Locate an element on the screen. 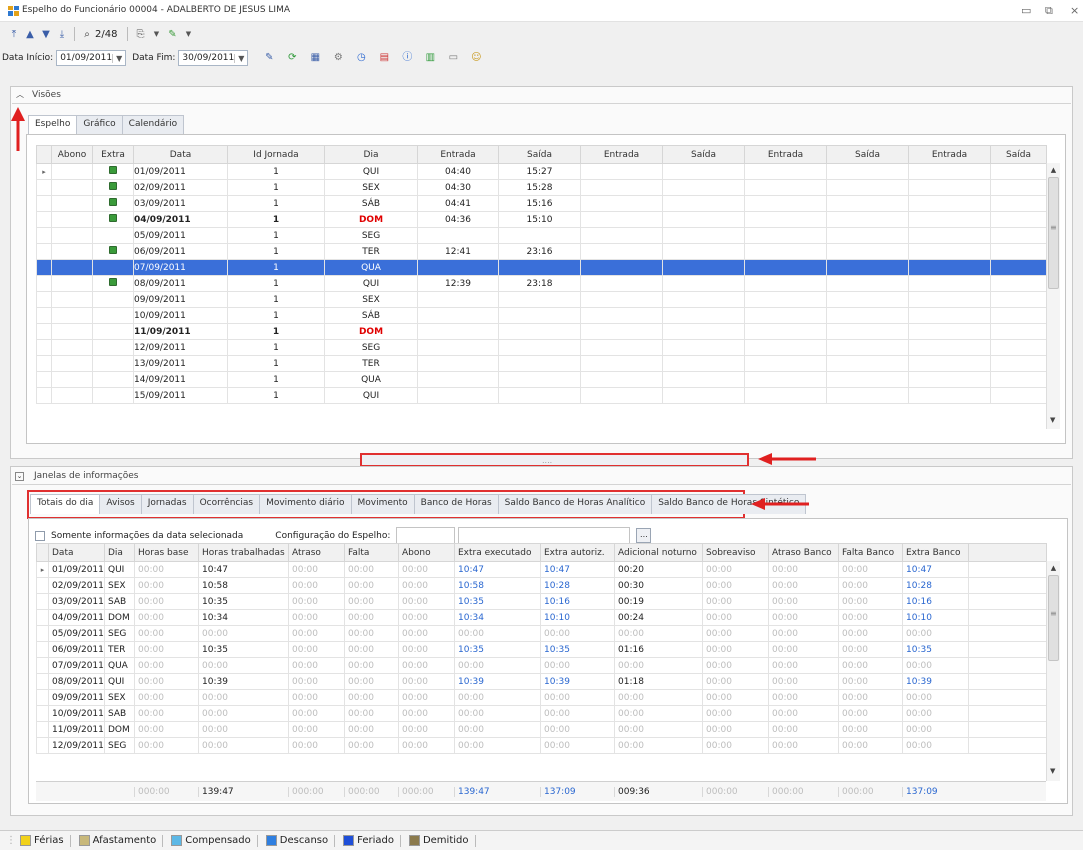 The width and height of the screenshot is (1083, 850). table-cell: 00:30 is located at coordinates (658, 585).